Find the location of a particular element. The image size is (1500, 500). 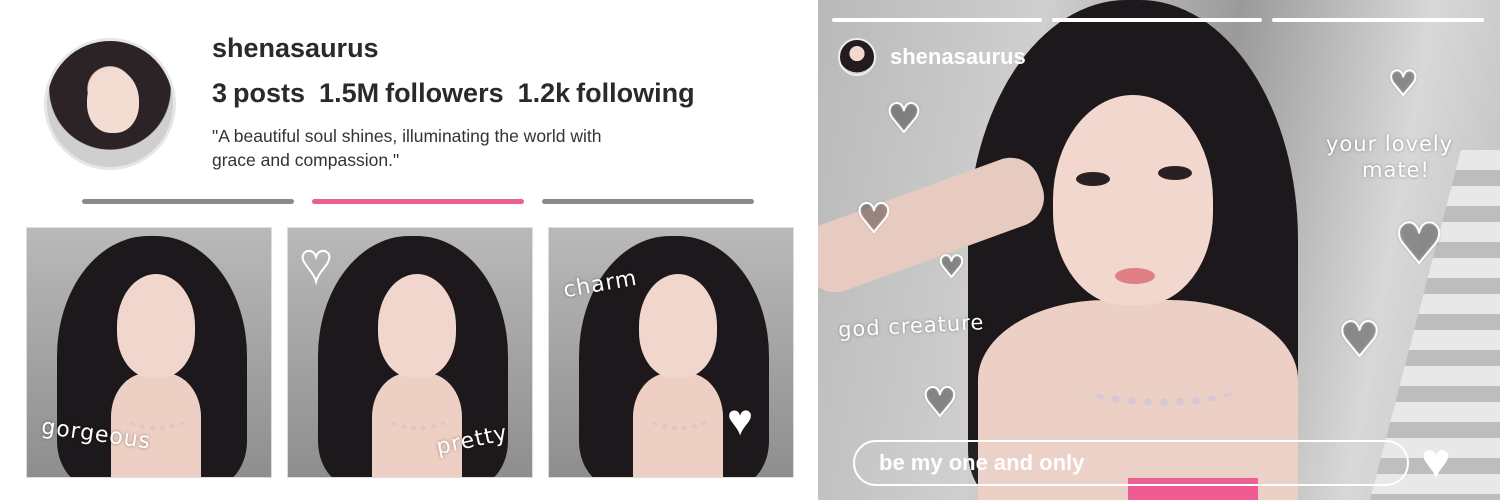

story-photo-choker is located at coordinates (1161, 389).